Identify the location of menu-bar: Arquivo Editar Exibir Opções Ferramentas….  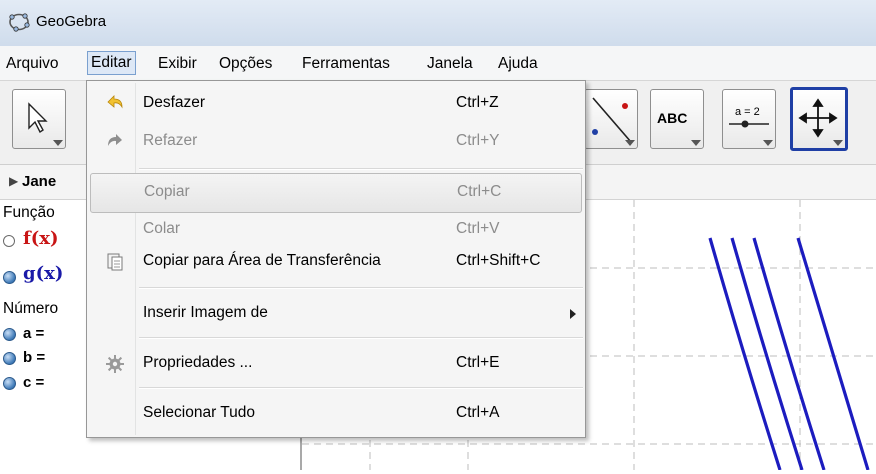
(438, 63).